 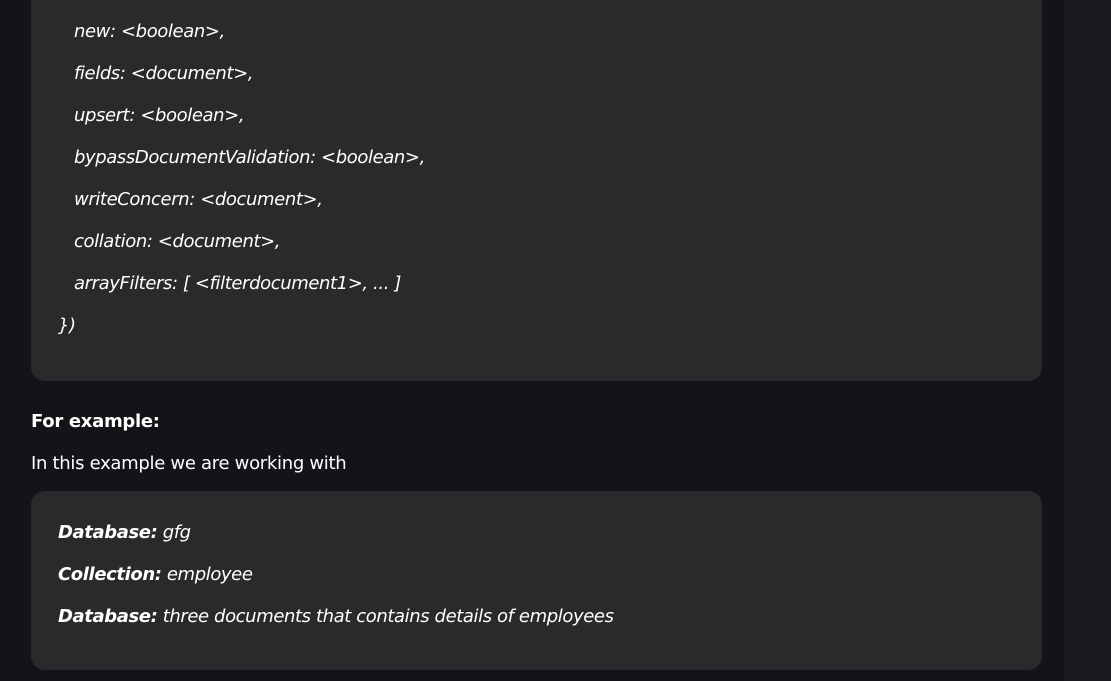 I want to click on info-value: employee, so click(x=207, y=574).